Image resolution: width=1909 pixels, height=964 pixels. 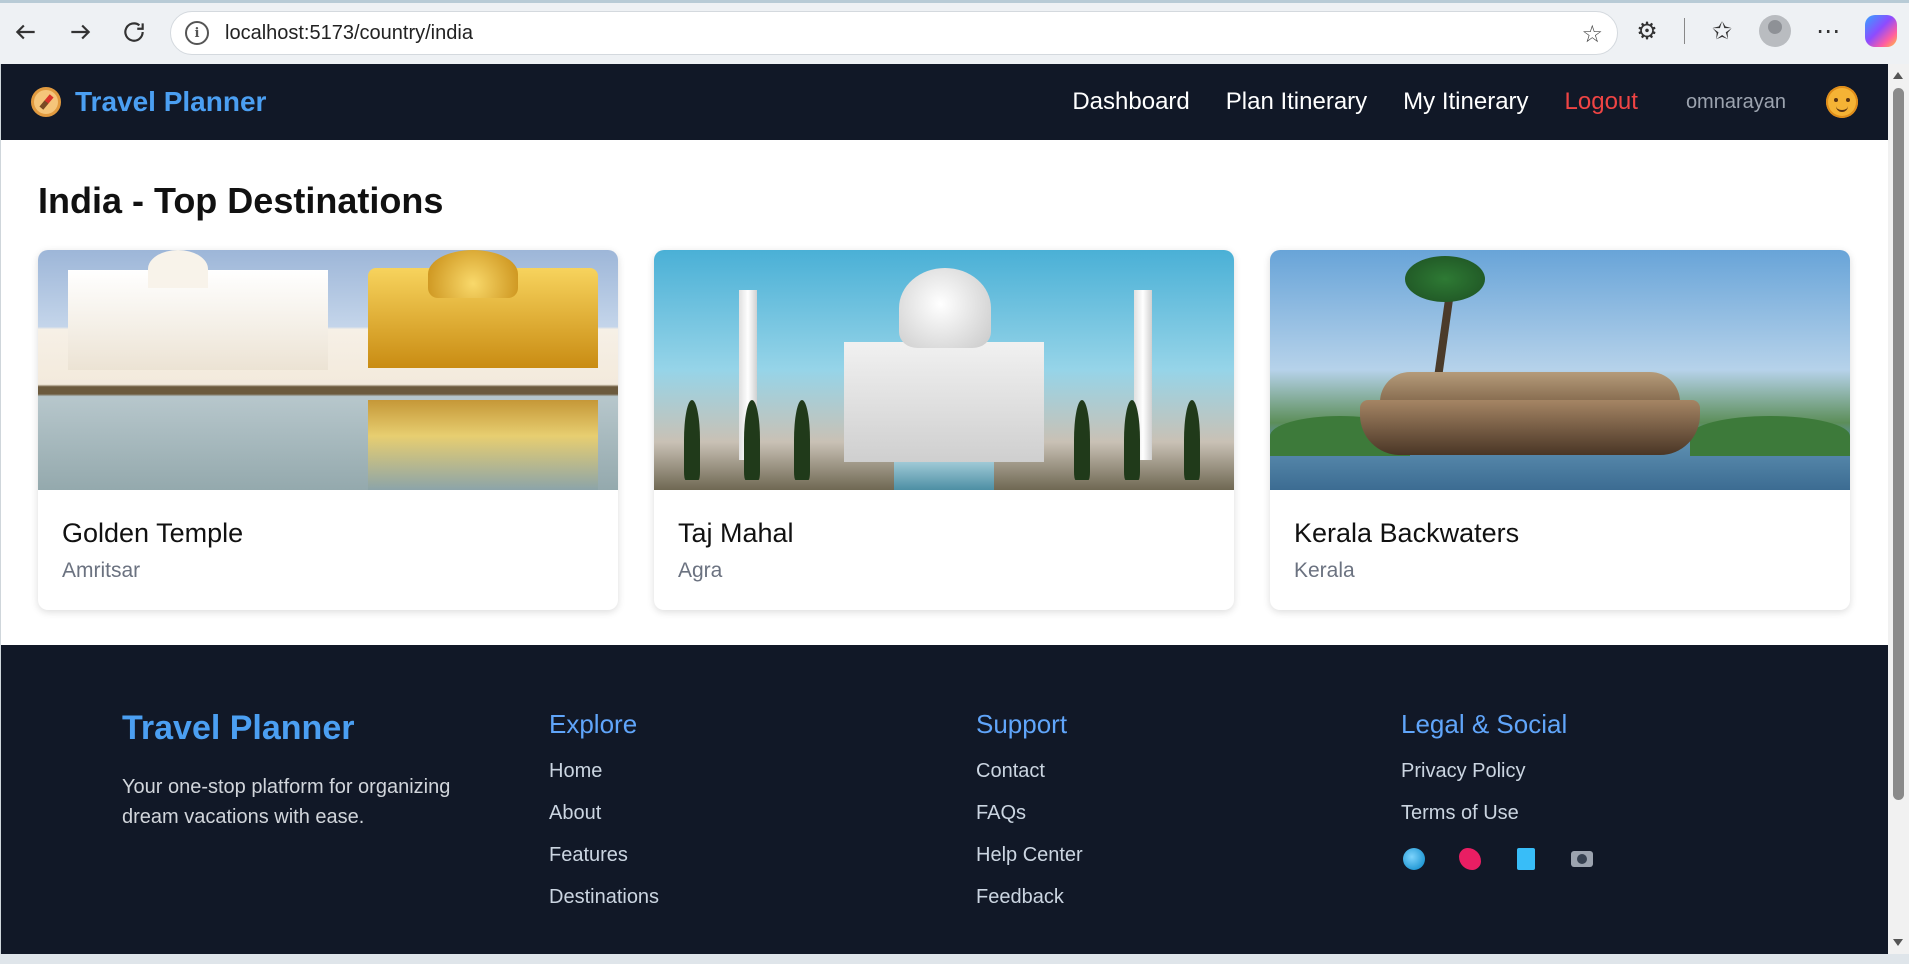 What do you see at coordinates (1029, 863) in the screenshot?
I see `footer-link-help-center: Help Center` at bounding box center [1029, 863].